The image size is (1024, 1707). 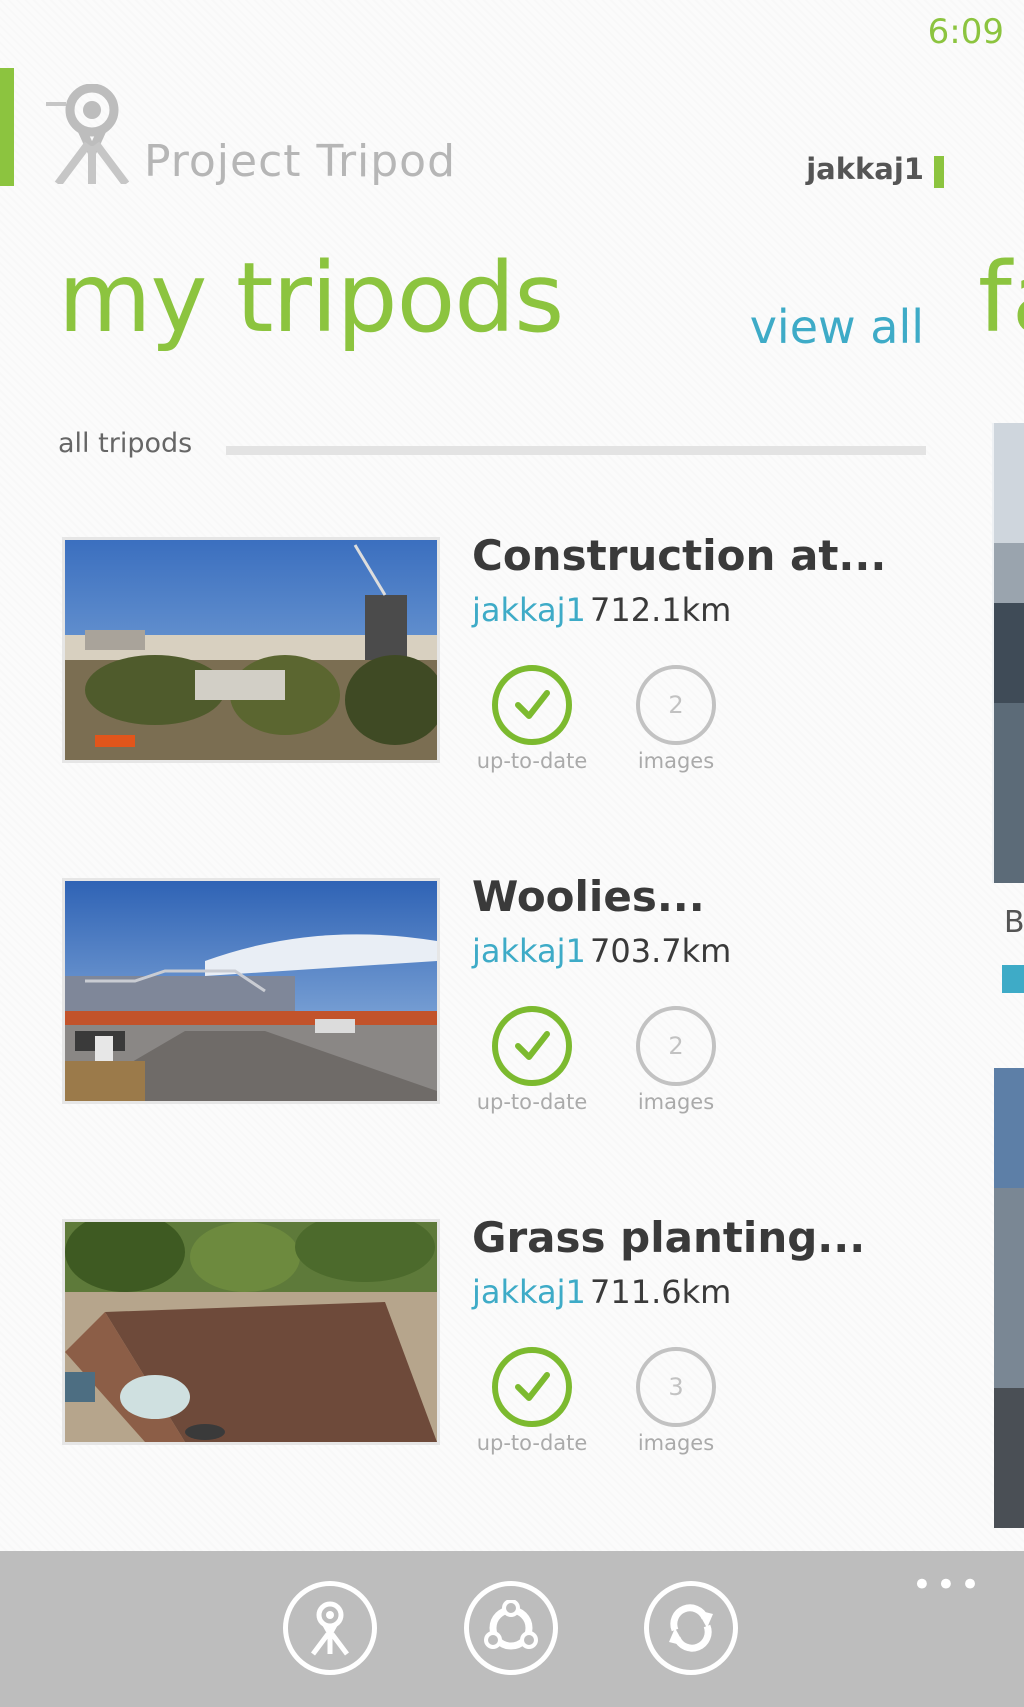 I want to click on app-bar: •••, so click(x=512, y=1629).